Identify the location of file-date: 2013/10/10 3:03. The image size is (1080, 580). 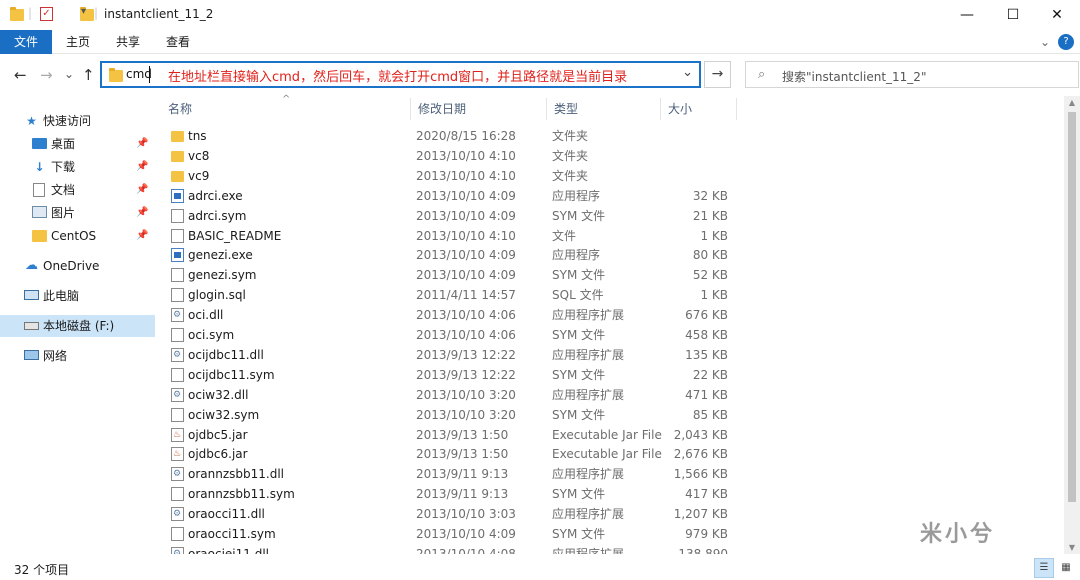
(466, 514).